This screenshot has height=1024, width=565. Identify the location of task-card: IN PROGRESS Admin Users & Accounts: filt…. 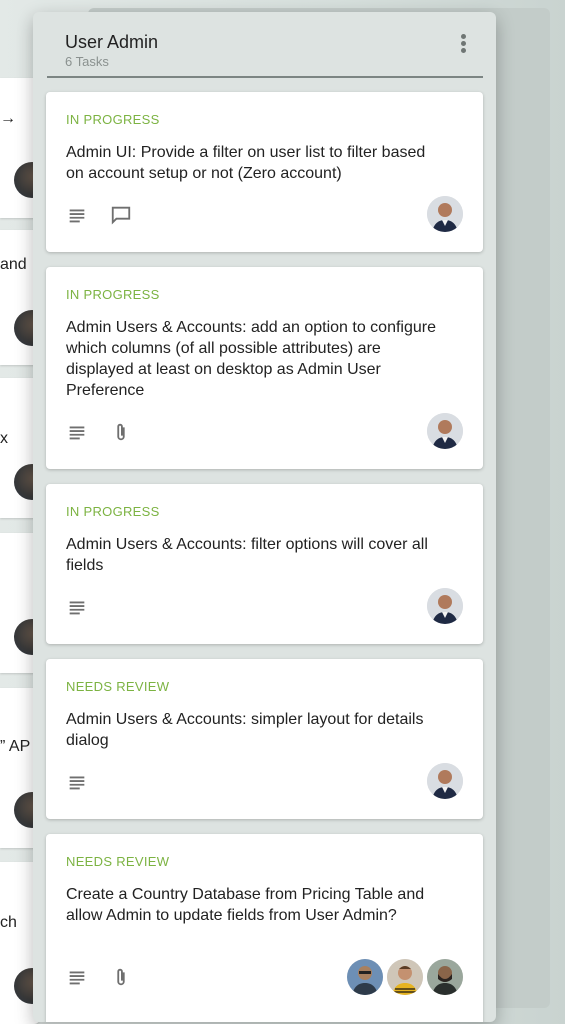
(264, 564).